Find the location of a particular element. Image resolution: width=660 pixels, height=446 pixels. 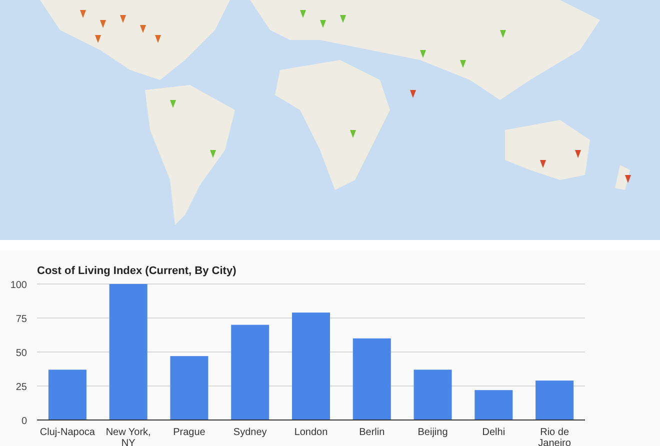

y-tick-label: 25 is located at coordinates (21, 387).